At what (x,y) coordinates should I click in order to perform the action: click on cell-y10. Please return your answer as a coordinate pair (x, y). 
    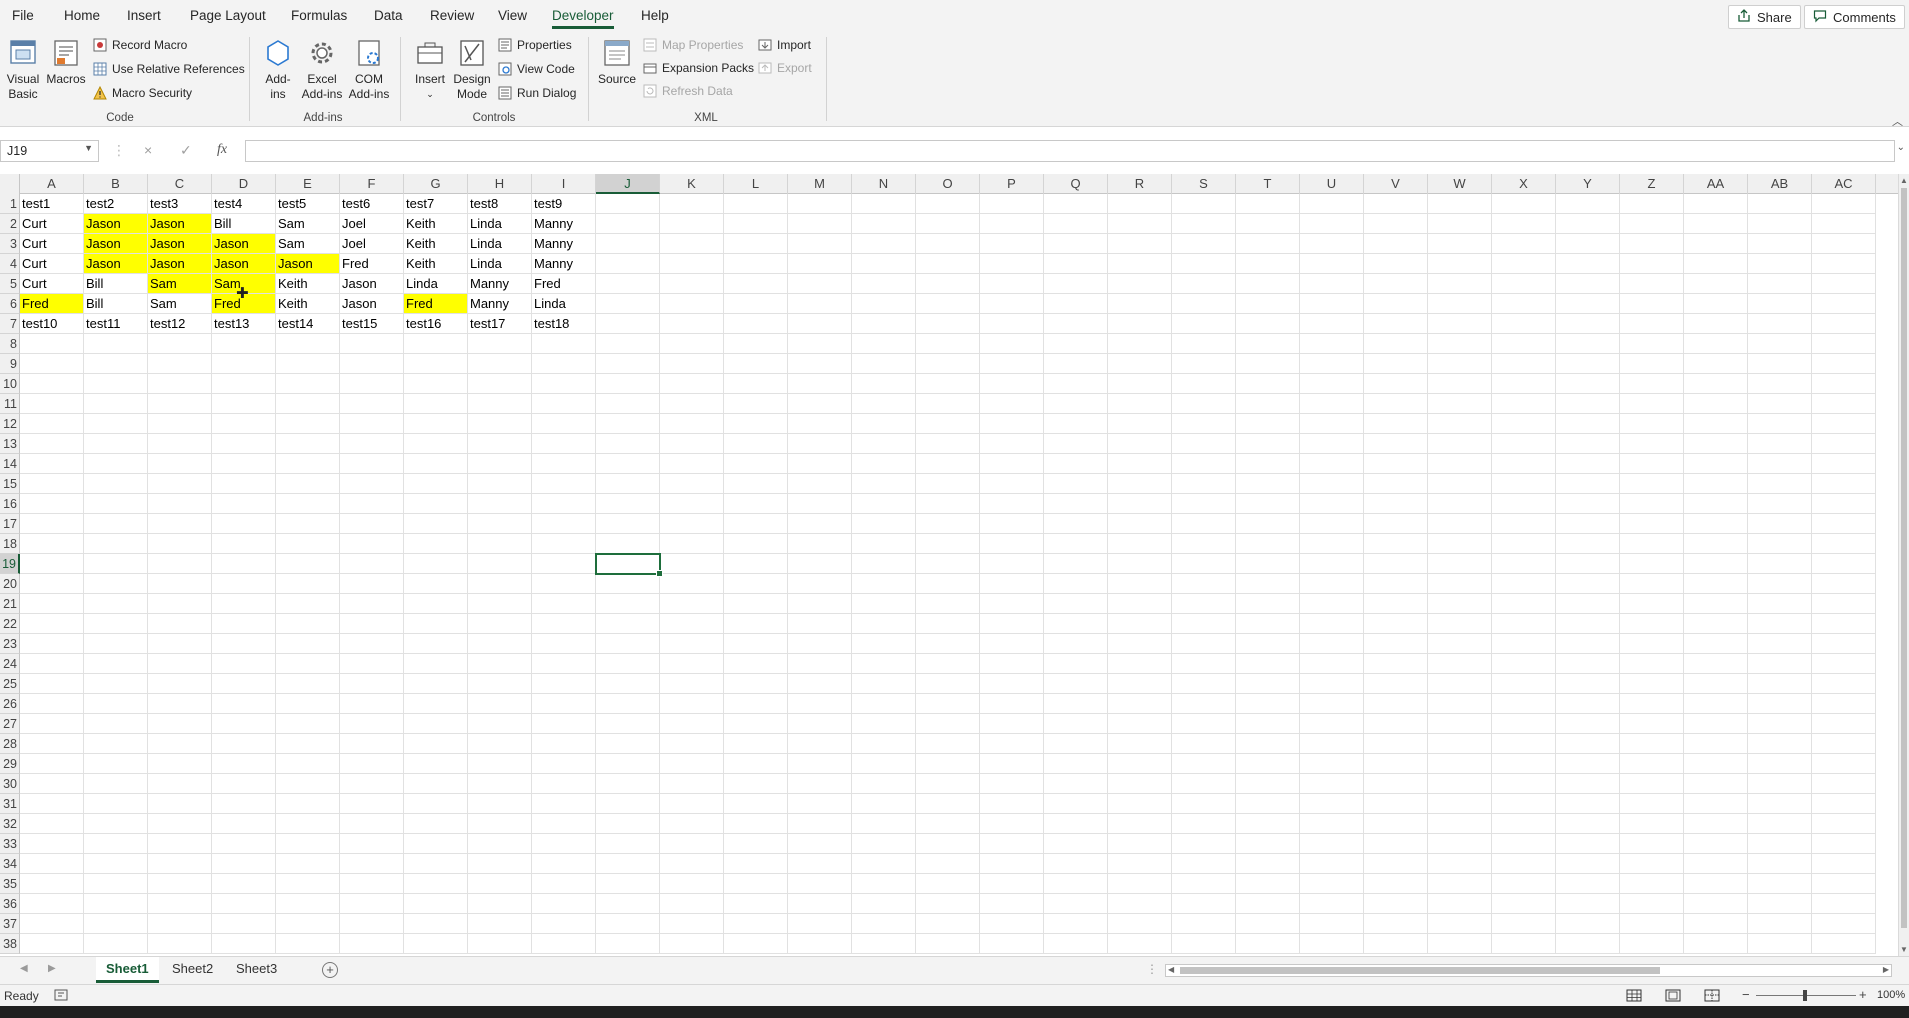
    Looking at the image, I should click on (1588, 384).